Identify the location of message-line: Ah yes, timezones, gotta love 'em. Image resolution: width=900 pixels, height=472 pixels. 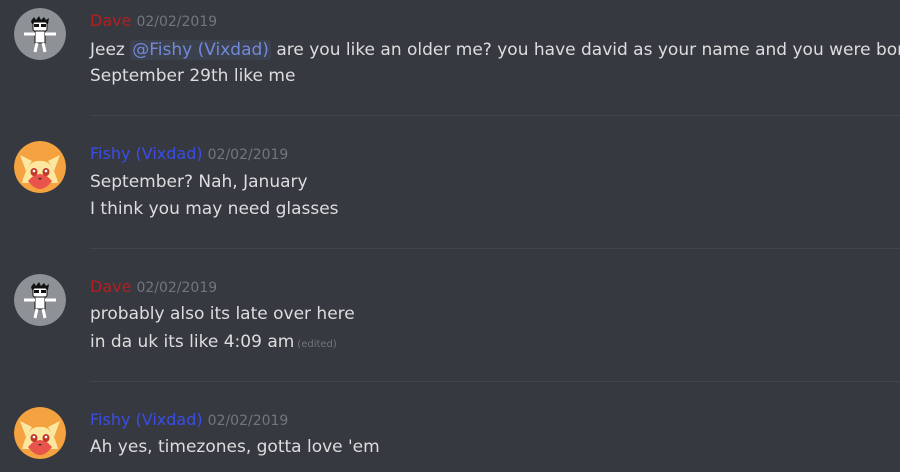
(235, 447).